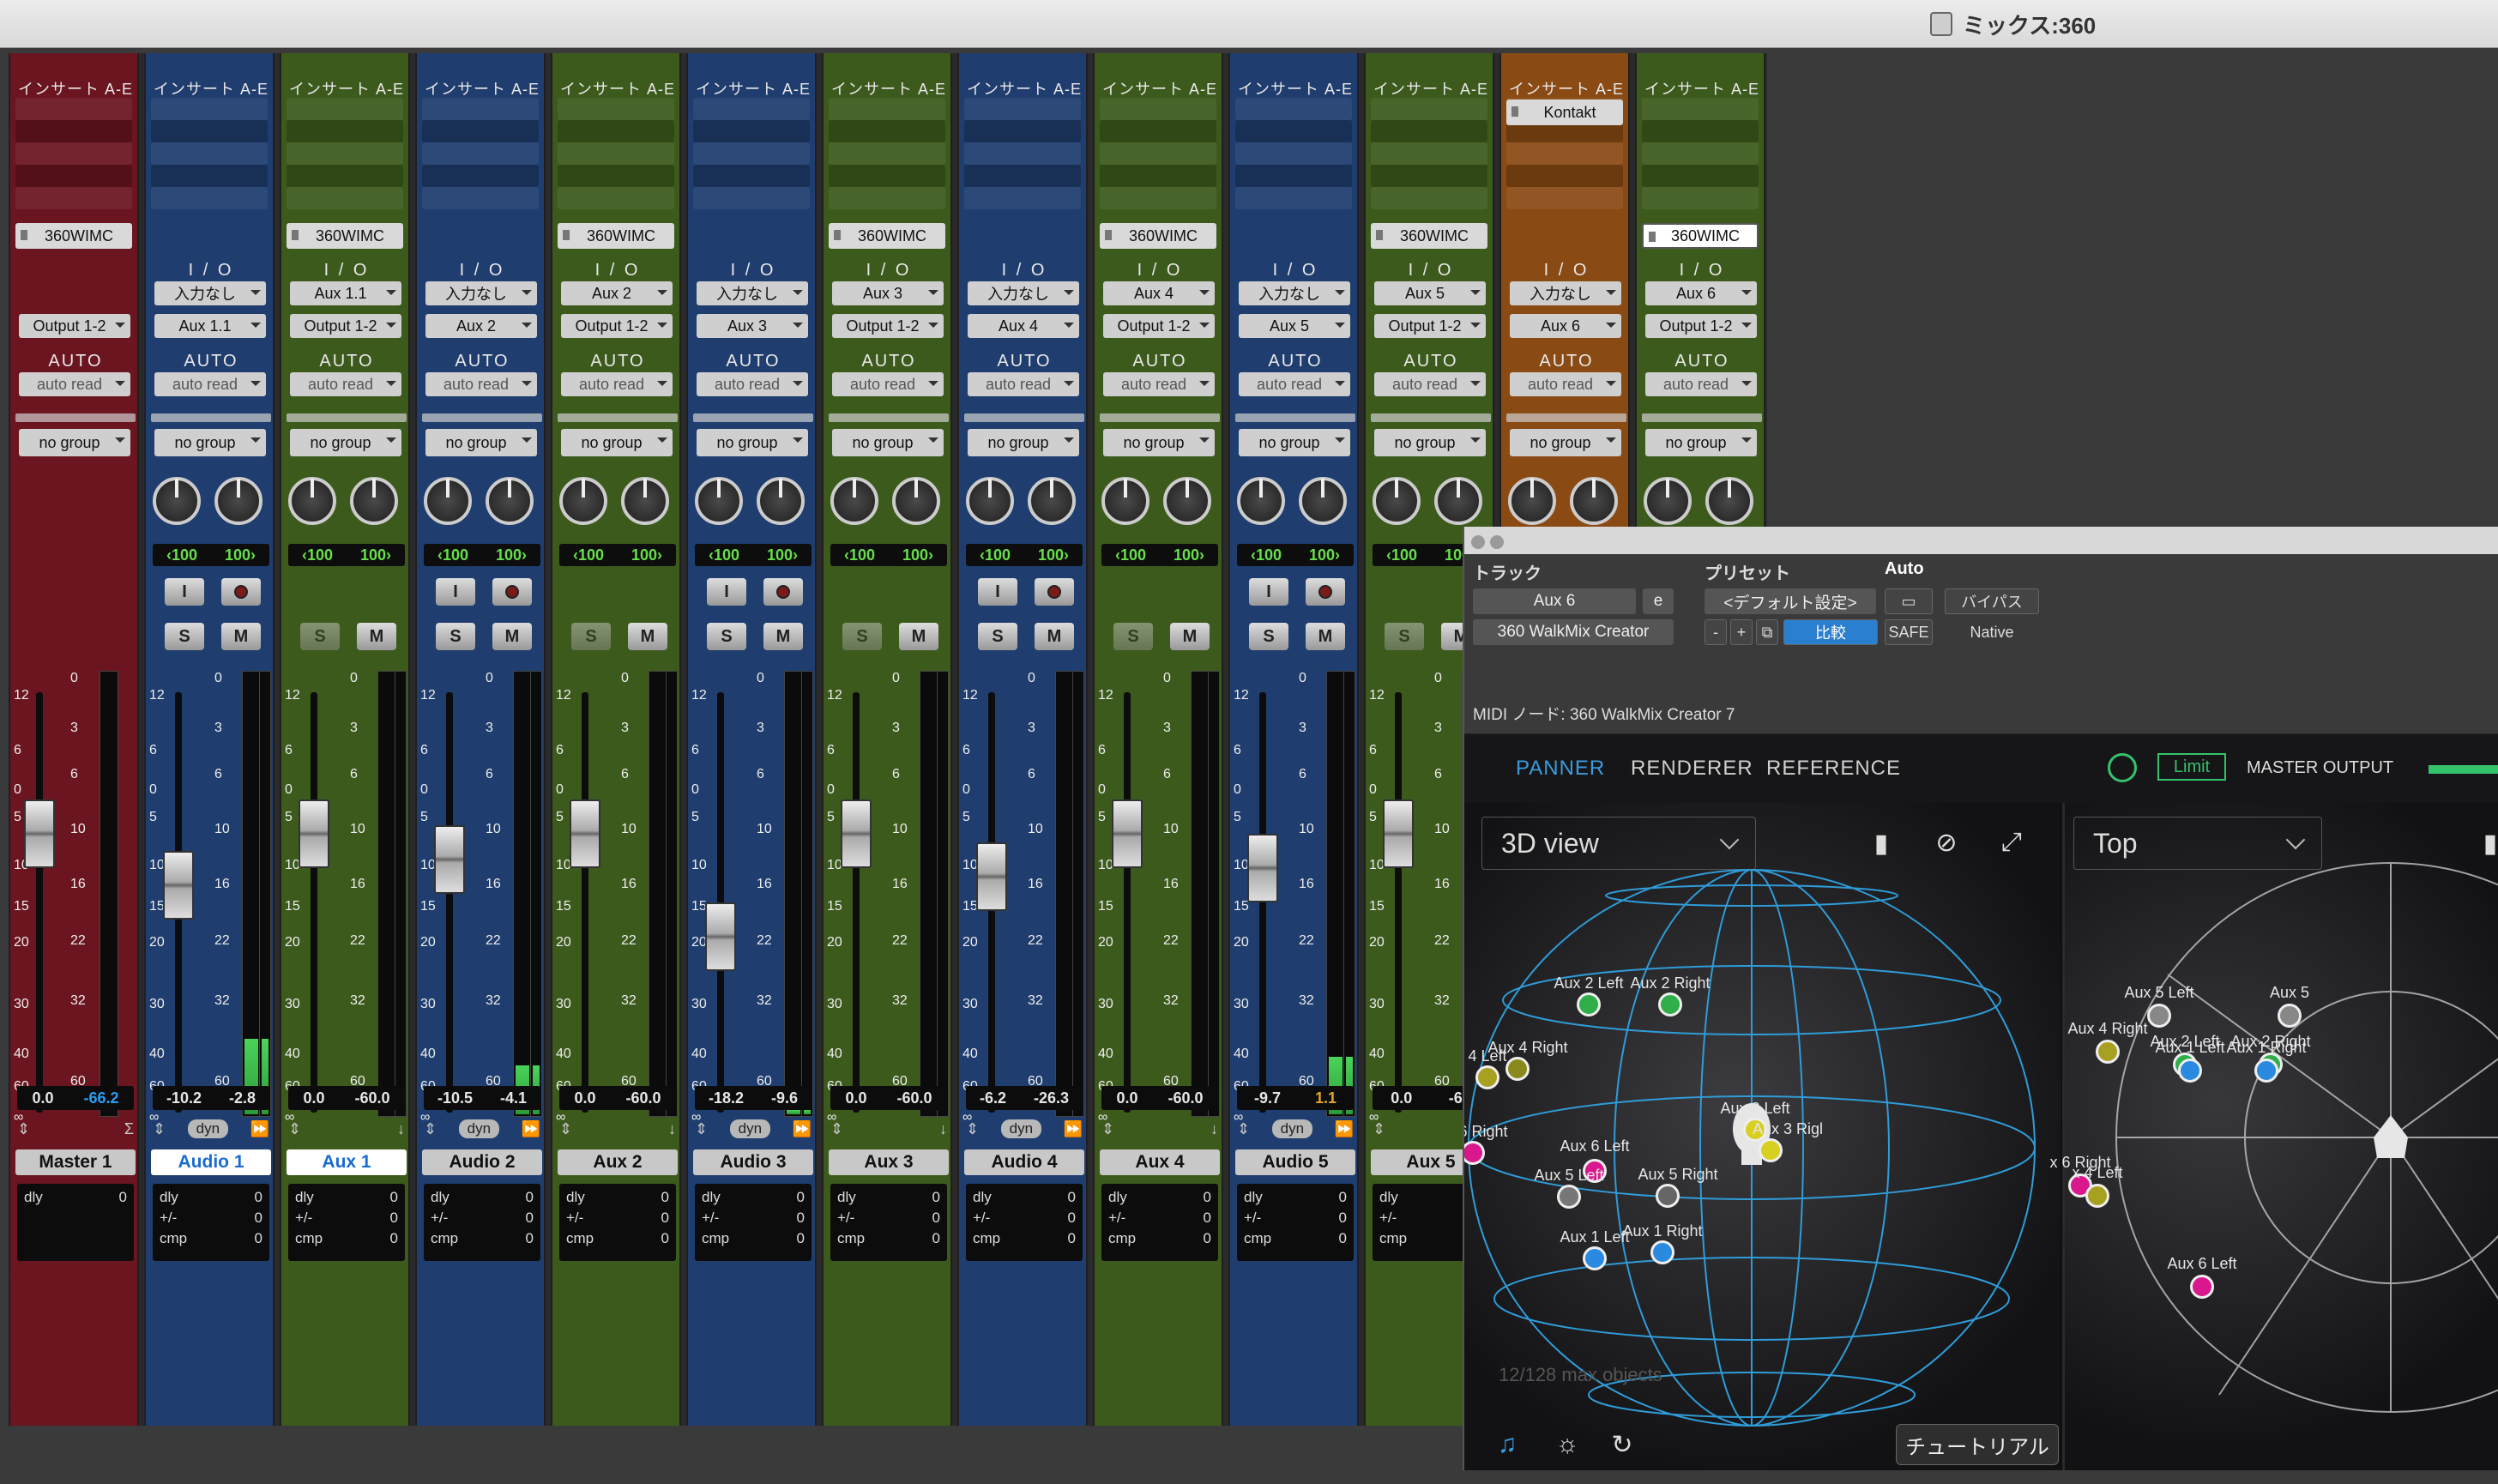 The width and height of the screenshot is (2498, 1484). Describe the element at coordinates (75, 1162) in the screenshot. I see `track-name: Master 1` at that location.